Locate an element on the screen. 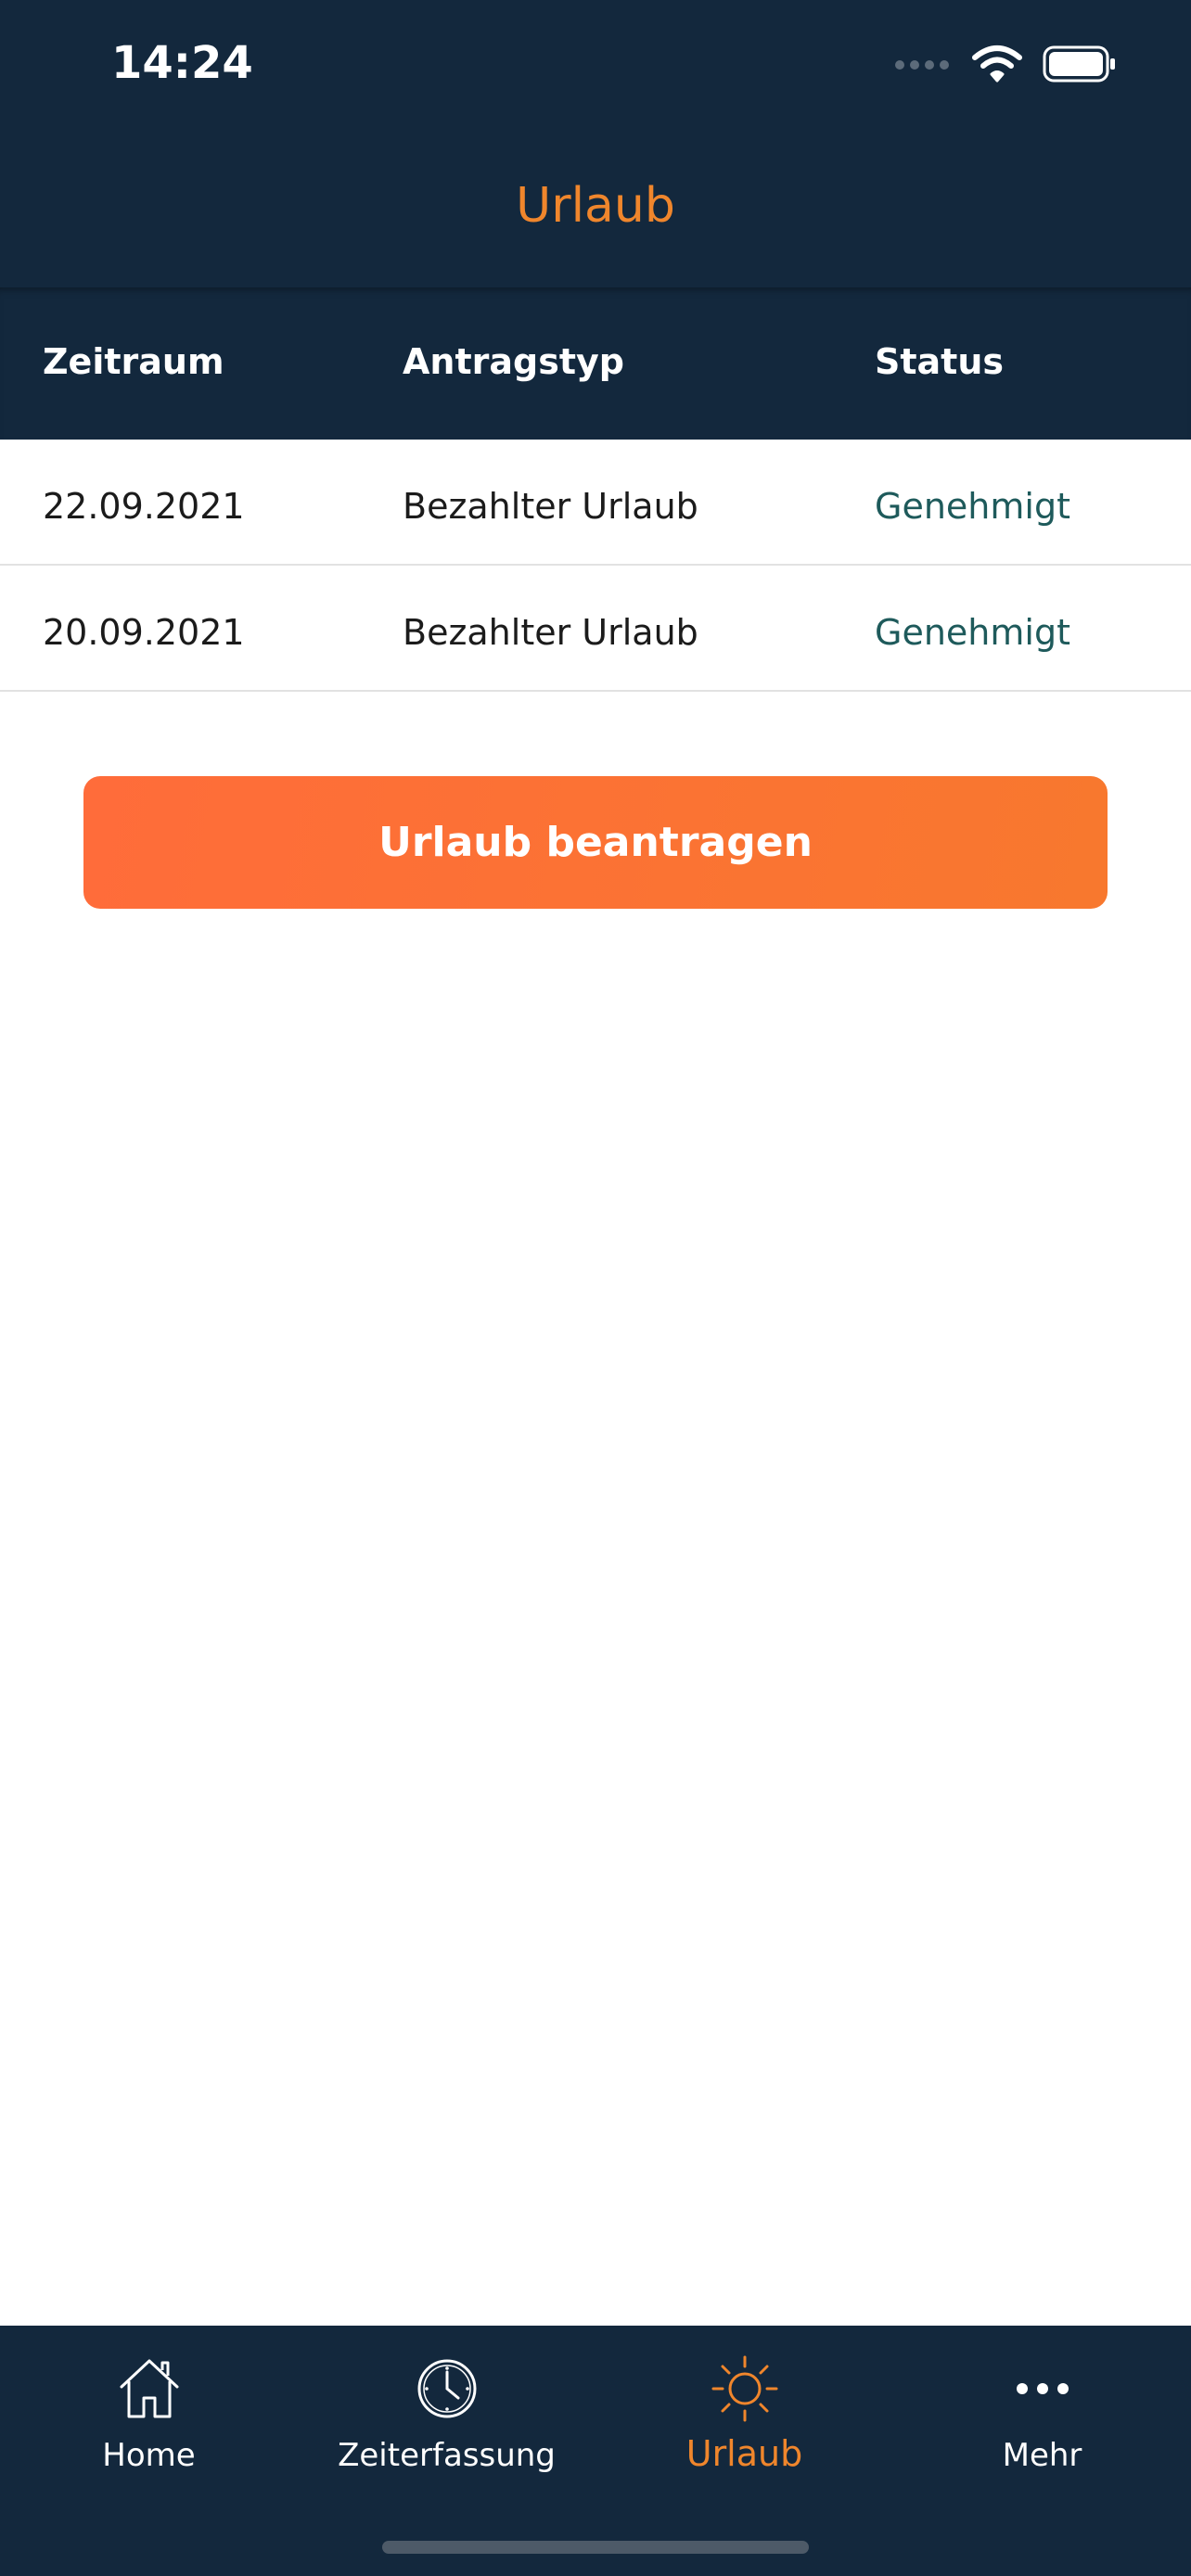 This screenshot has width=1191, height=2576. status-bar: 14:24 is located at coordinates (595, 69).